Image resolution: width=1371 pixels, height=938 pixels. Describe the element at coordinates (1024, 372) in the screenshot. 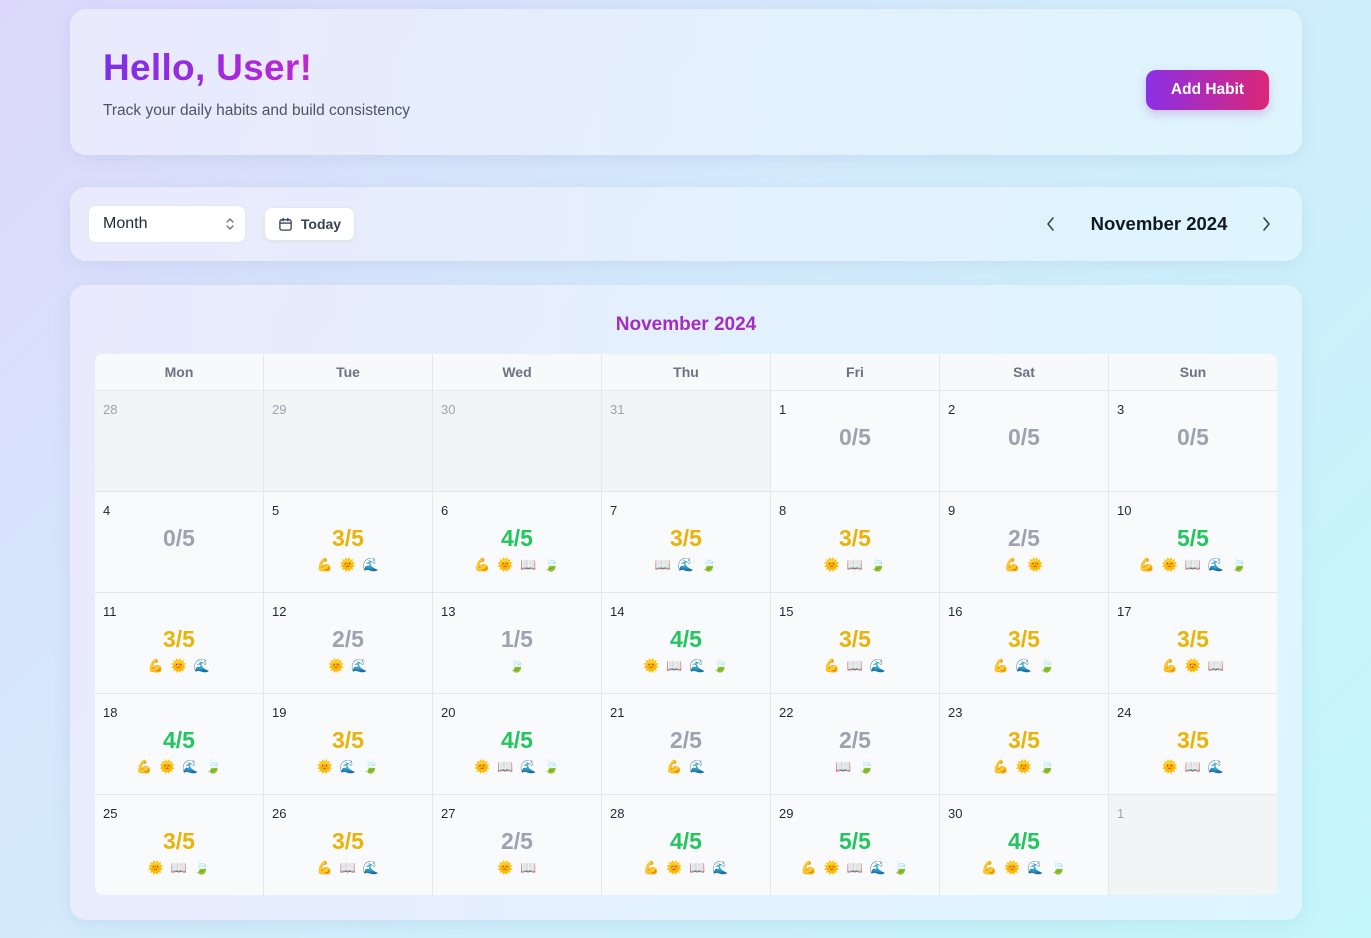

I see `weekday-sat: Sat` at that location.